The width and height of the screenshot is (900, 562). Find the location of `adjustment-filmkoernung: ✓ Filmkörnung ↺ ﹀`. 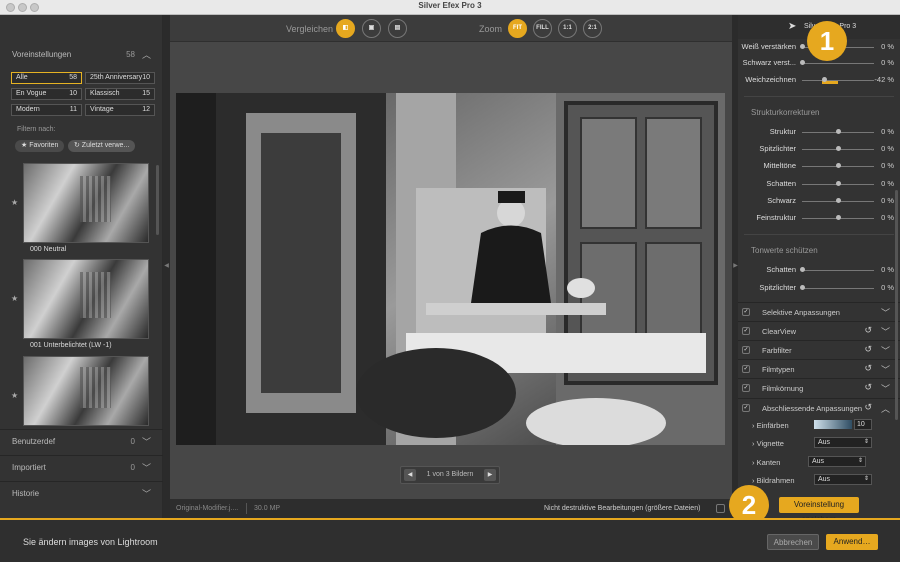

adjustment-filmkoernung: ✓ Filmkörnung ↺ ﹀ is located at coordinates (819, 387).